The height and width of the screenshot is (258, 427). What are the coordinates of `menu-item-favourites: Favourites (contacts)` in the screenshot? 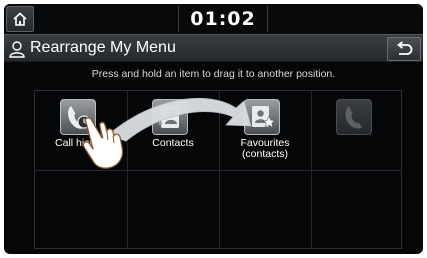 It's located at (265, 131).